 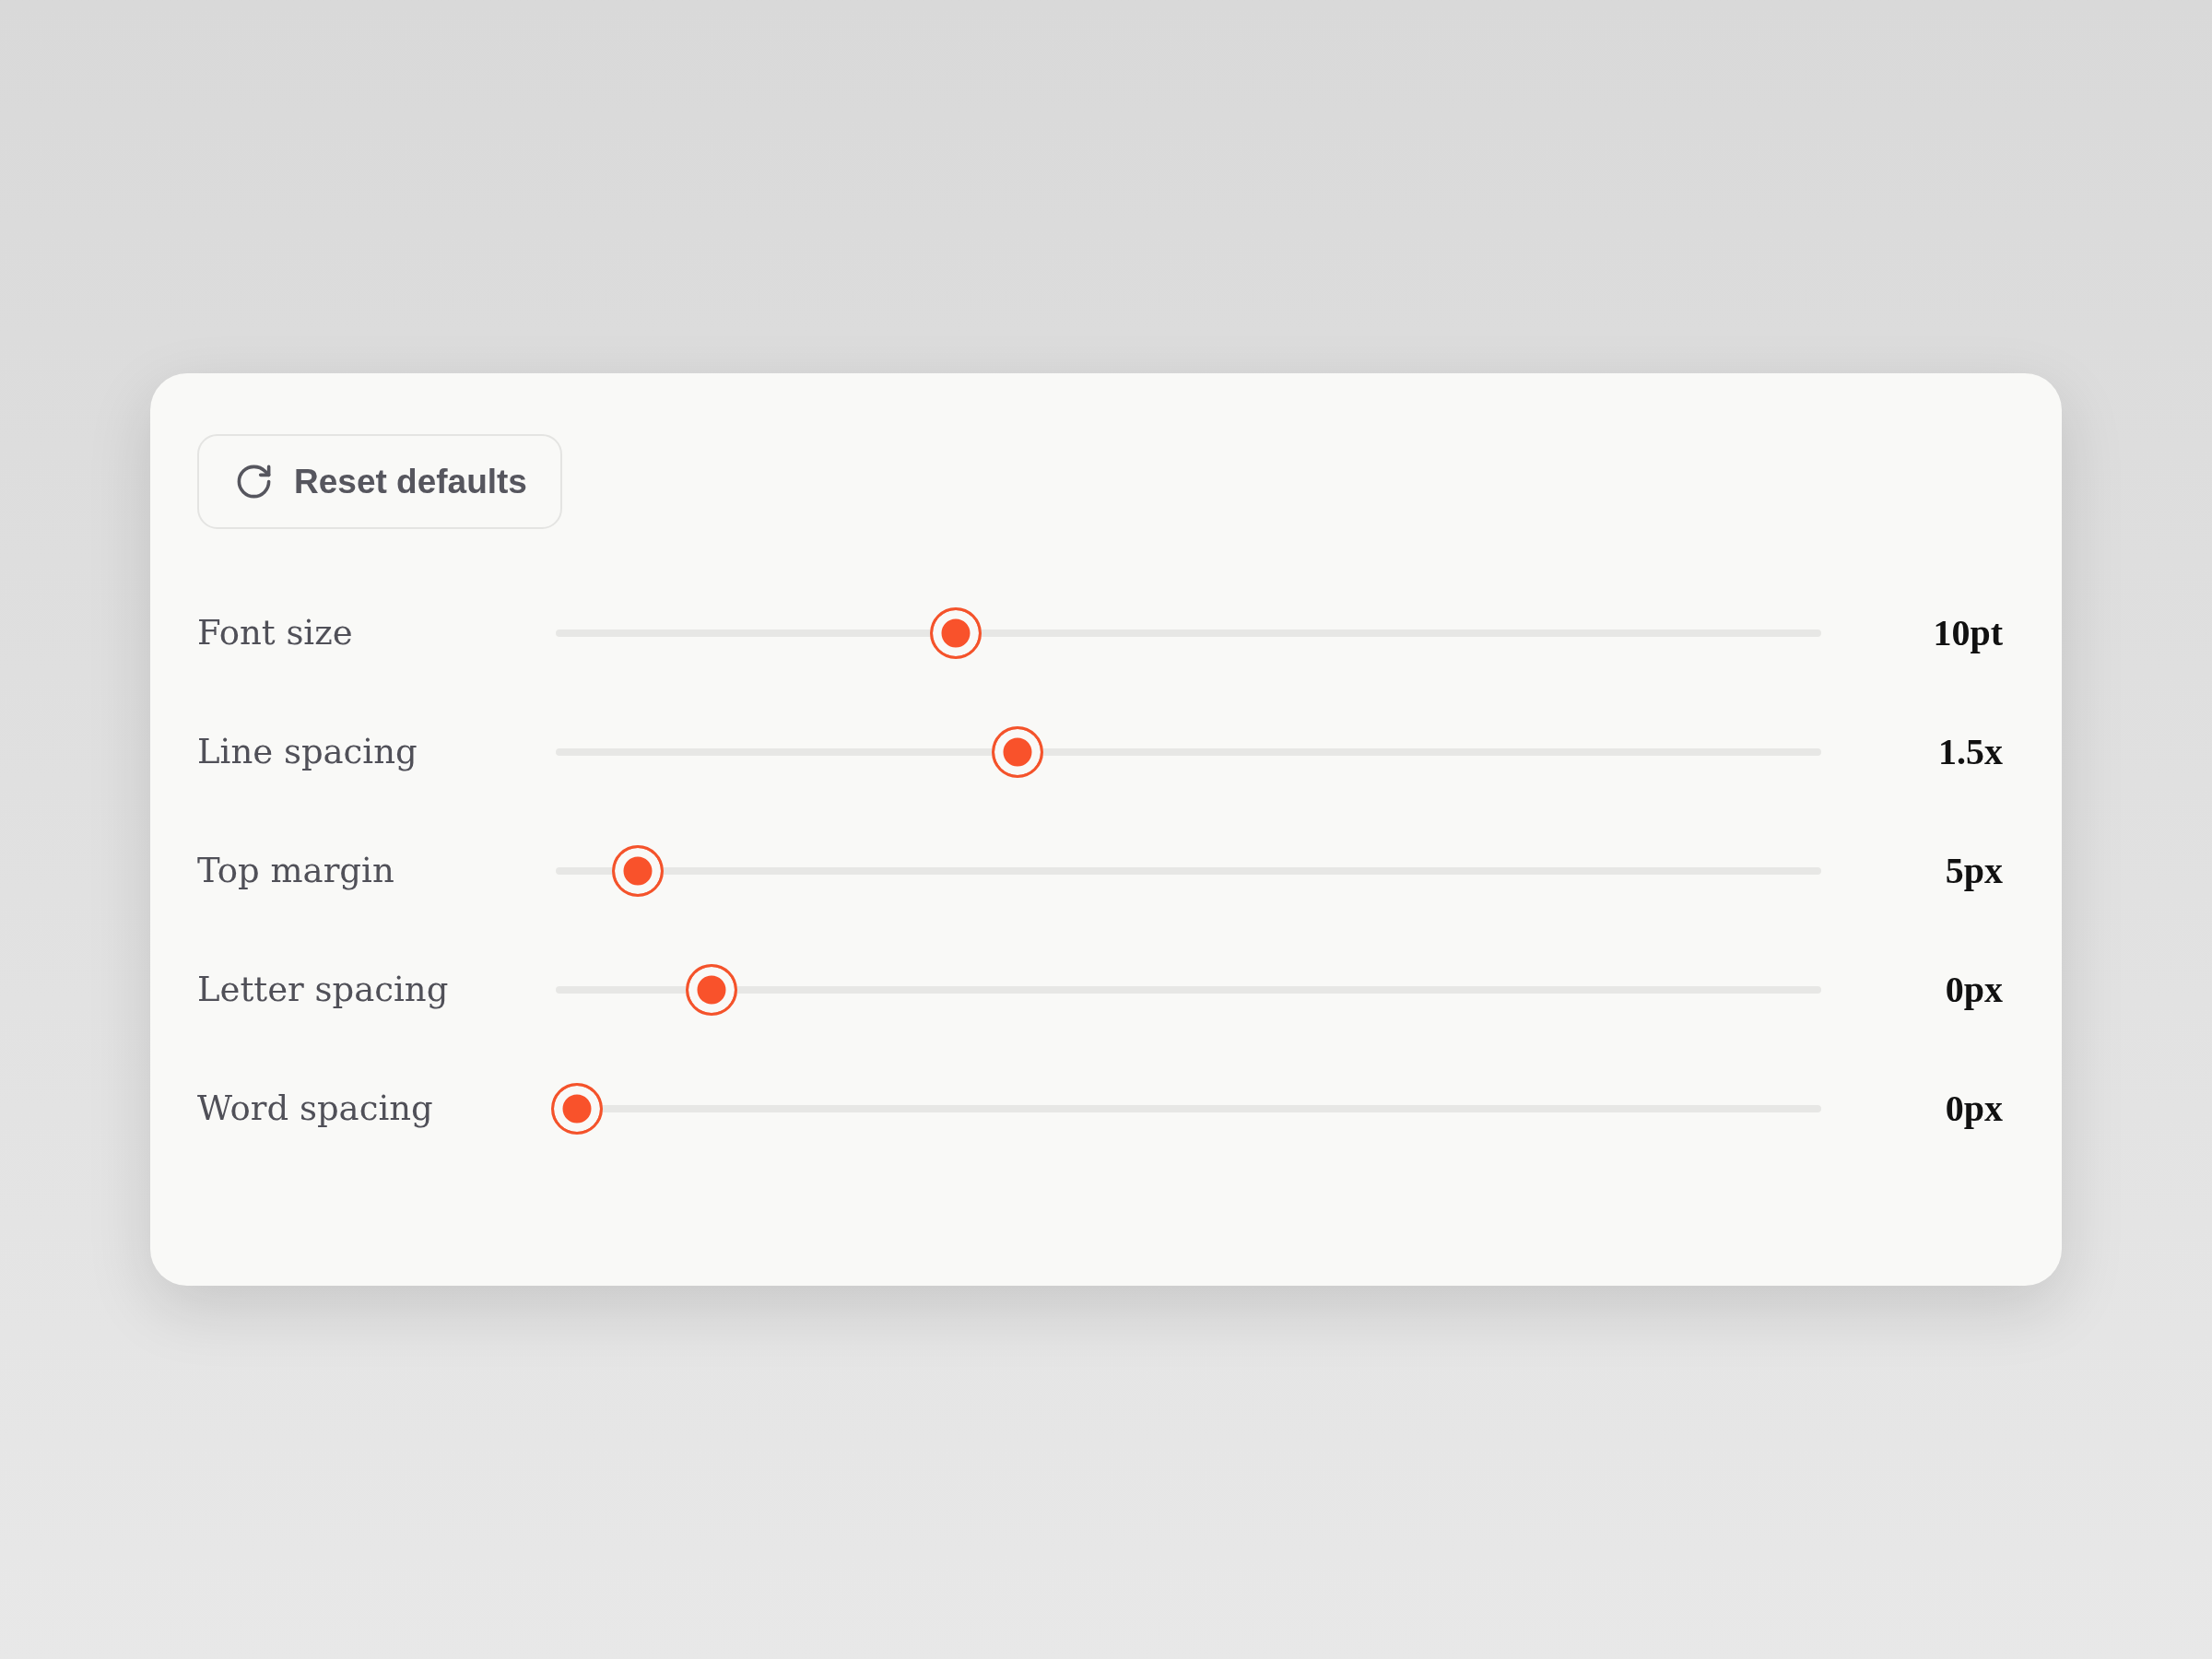 What do you see at coordinates (577, 1108) in the screenshot?
I see `slider-thumb` at bounding box center [577, 1108].